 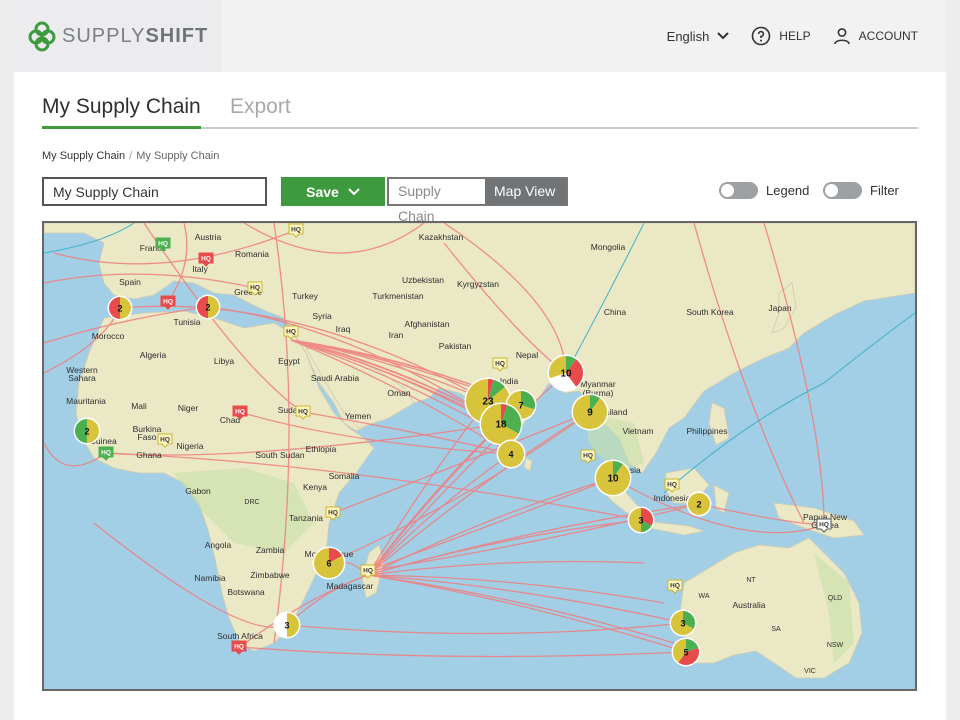 What do you see at coordinates (198, 491) in the screenshot?
I see `place-label: Gabon` at bounding box center [198, 491].